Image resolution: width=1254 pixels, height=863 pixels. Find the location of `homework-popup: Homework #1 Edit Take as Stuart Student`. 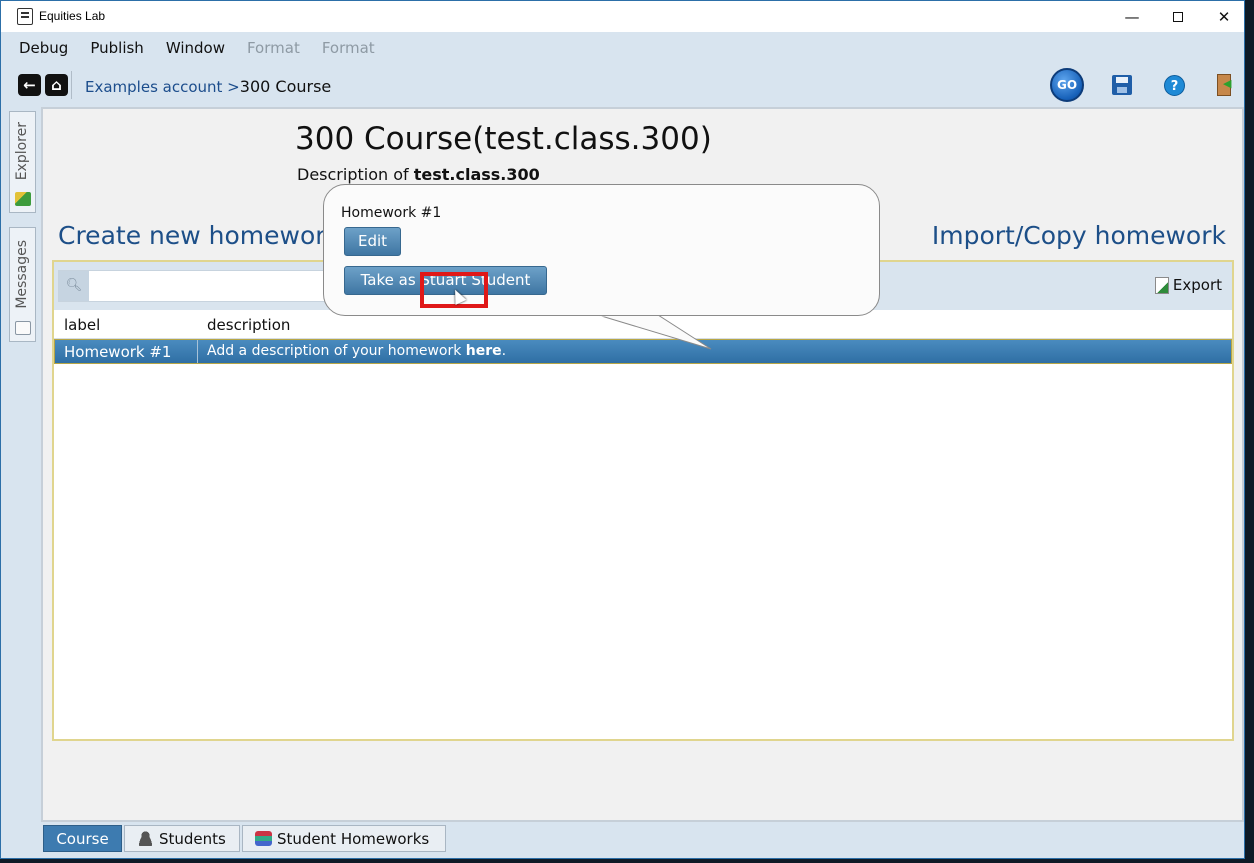

homework-popup: Homework #1 Edit Take as Stuart Student is located at coordinates (601, 250).